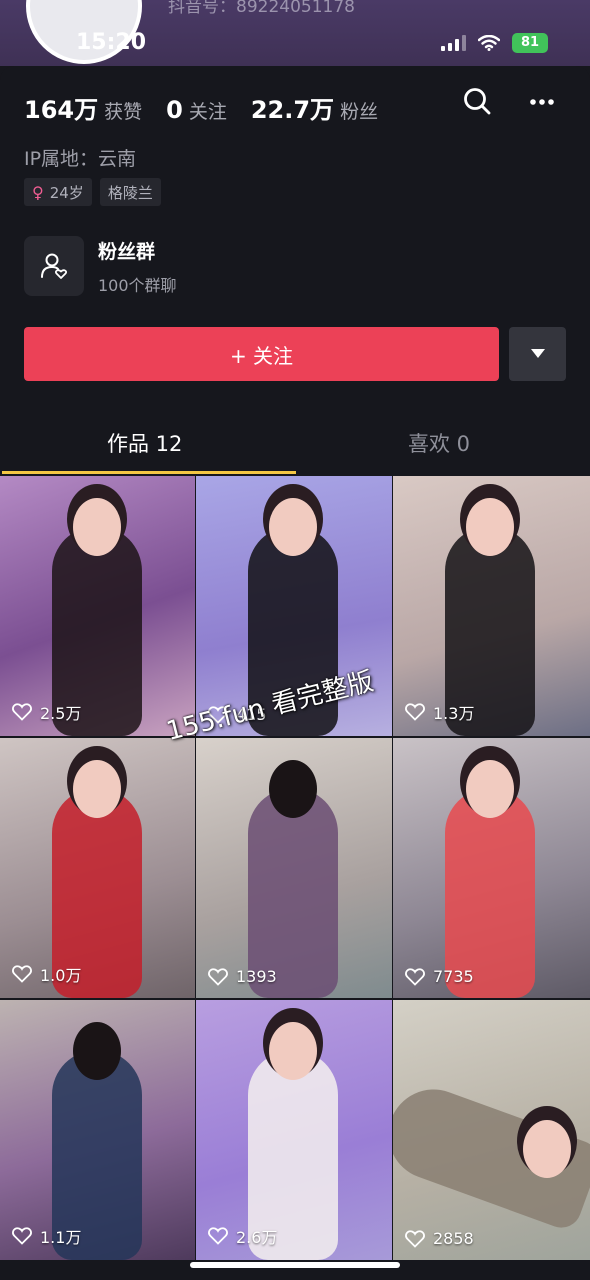 The image size is (590, 1280). I want to click on fan-group-title: 粉丝群, so click(127, 251).